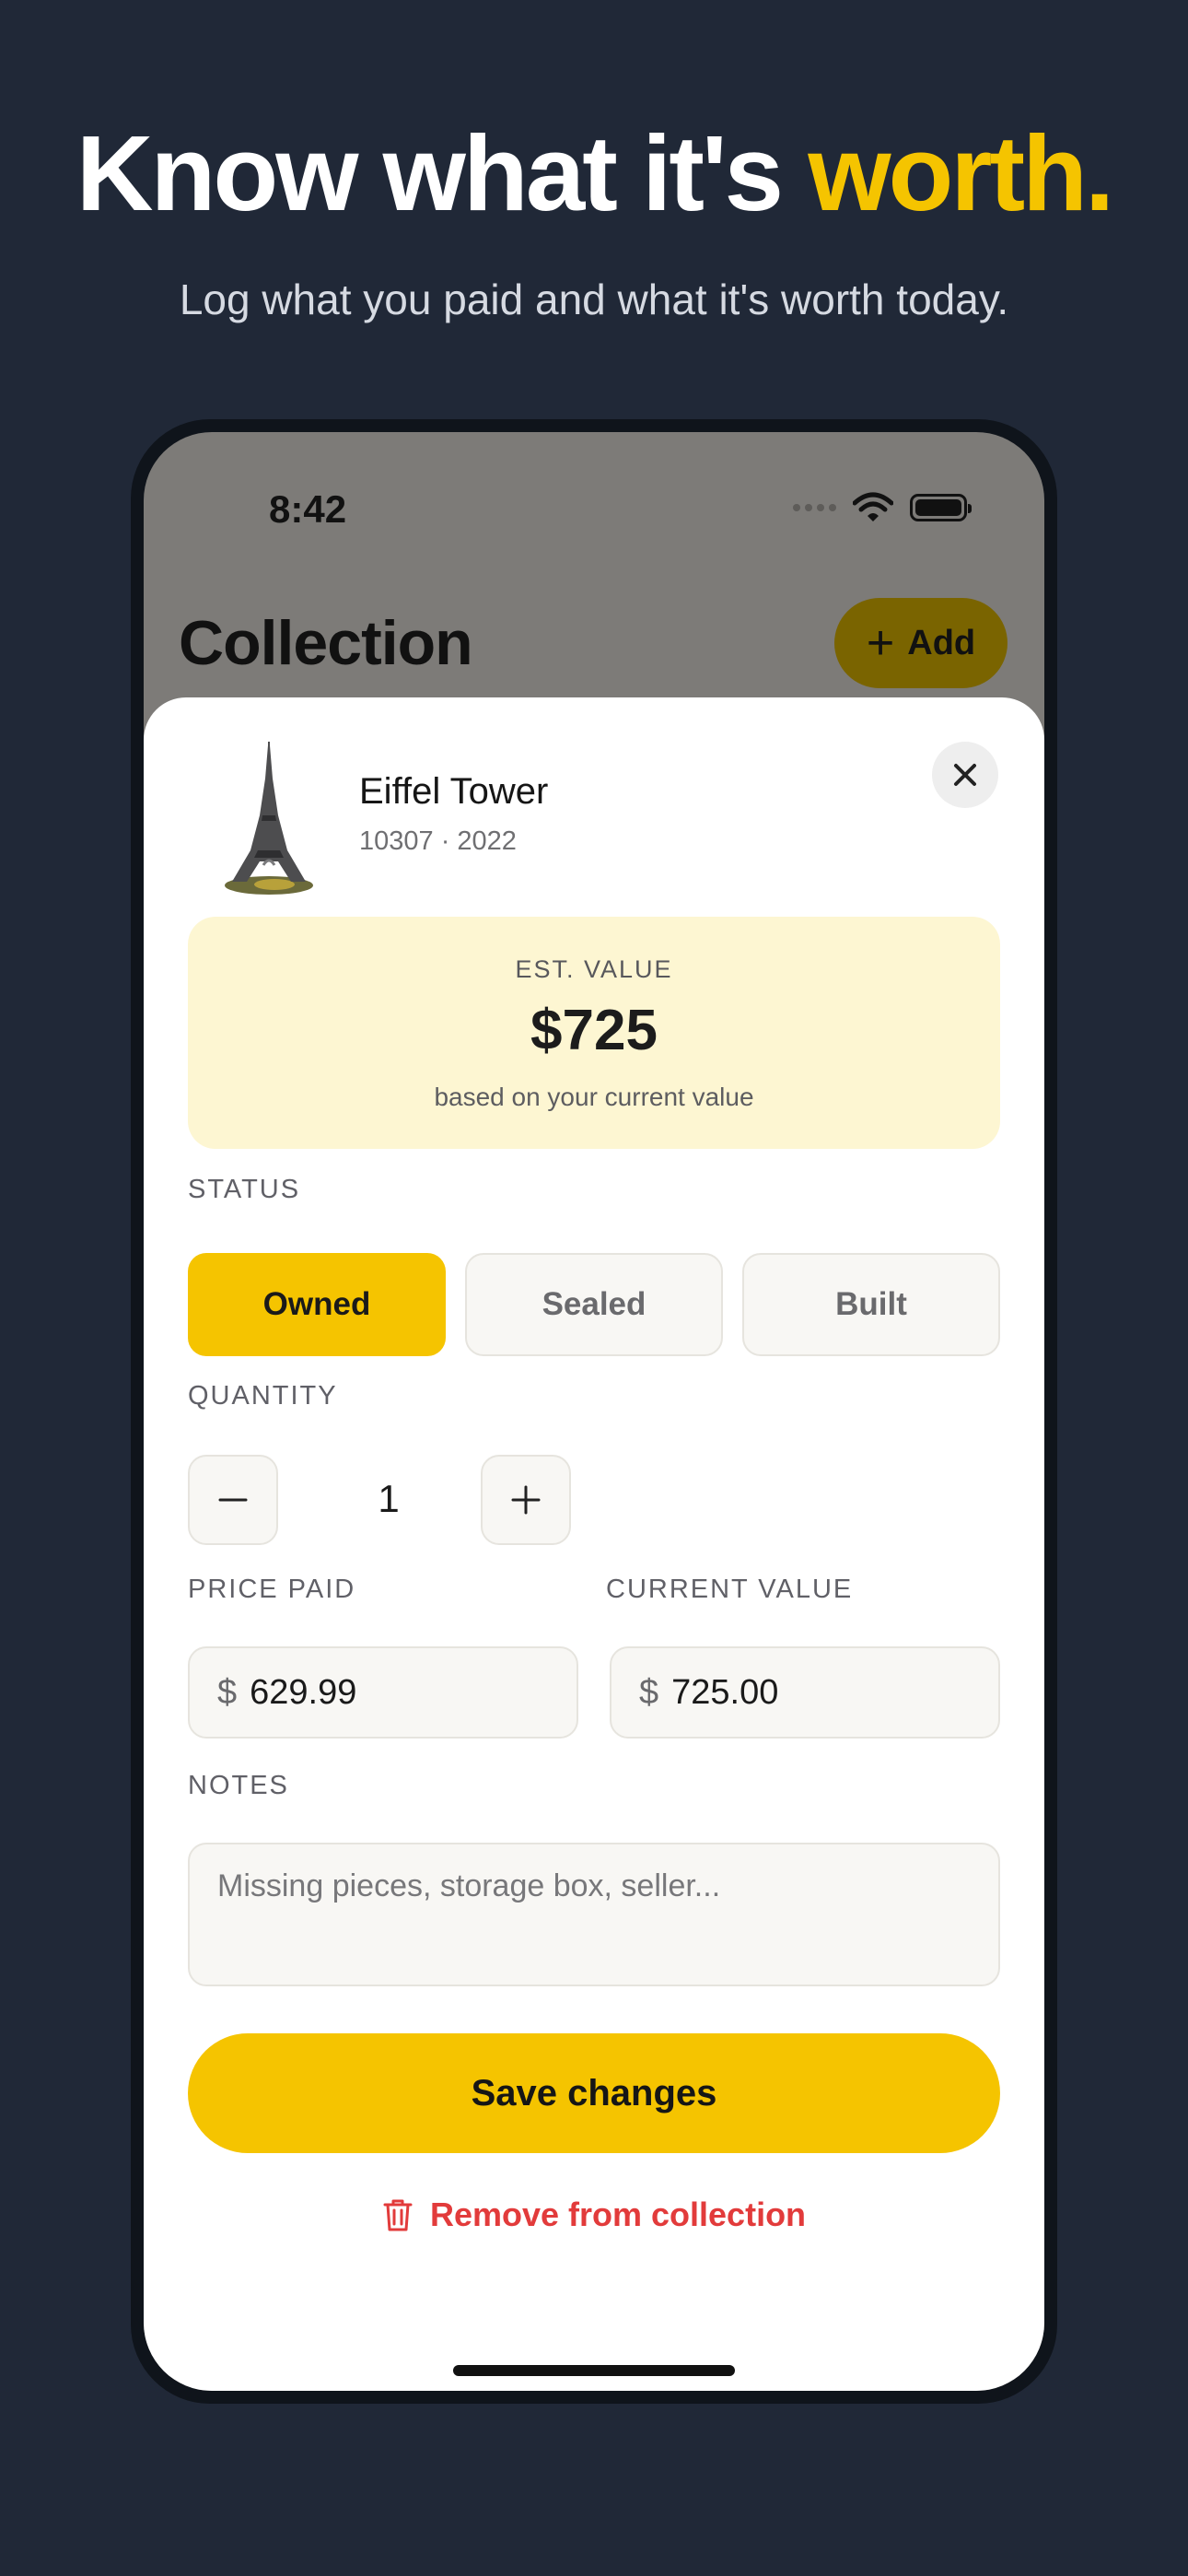 The image size is (1188, 2576). What do you see at coordinates (239, 1785) in the screenshot?
I see `notes-label: NOTES` at bounding box center [239, 1785].